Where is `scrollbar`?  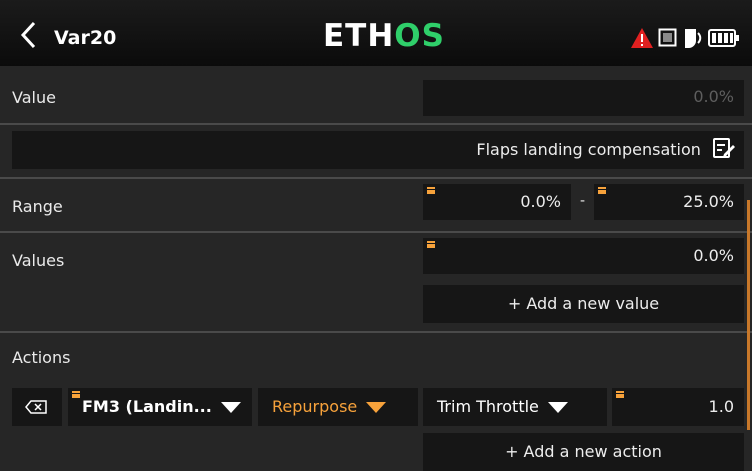
scrollbar is located at coordinates (748, 315).